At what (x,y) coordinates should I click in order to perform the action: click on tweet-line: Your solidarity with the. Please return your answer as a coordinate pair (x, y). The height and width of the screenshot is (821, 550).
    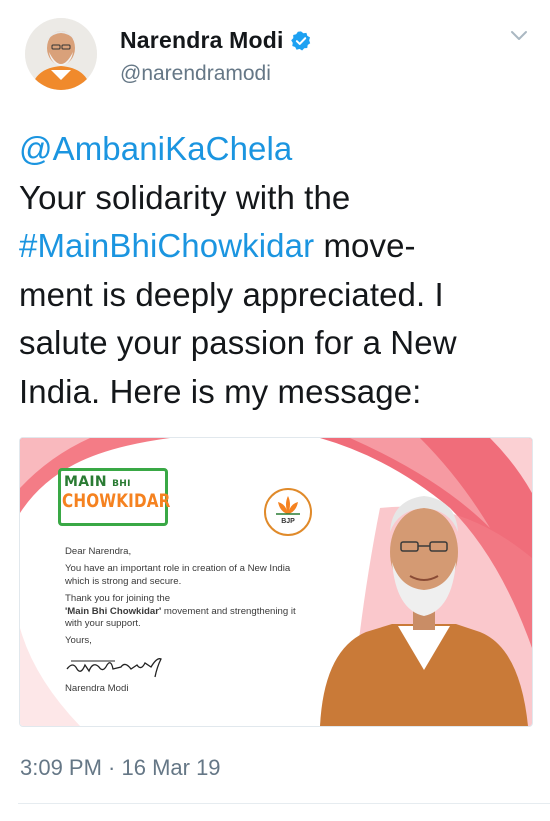
    Looking at the image, I should click on (185, 197).